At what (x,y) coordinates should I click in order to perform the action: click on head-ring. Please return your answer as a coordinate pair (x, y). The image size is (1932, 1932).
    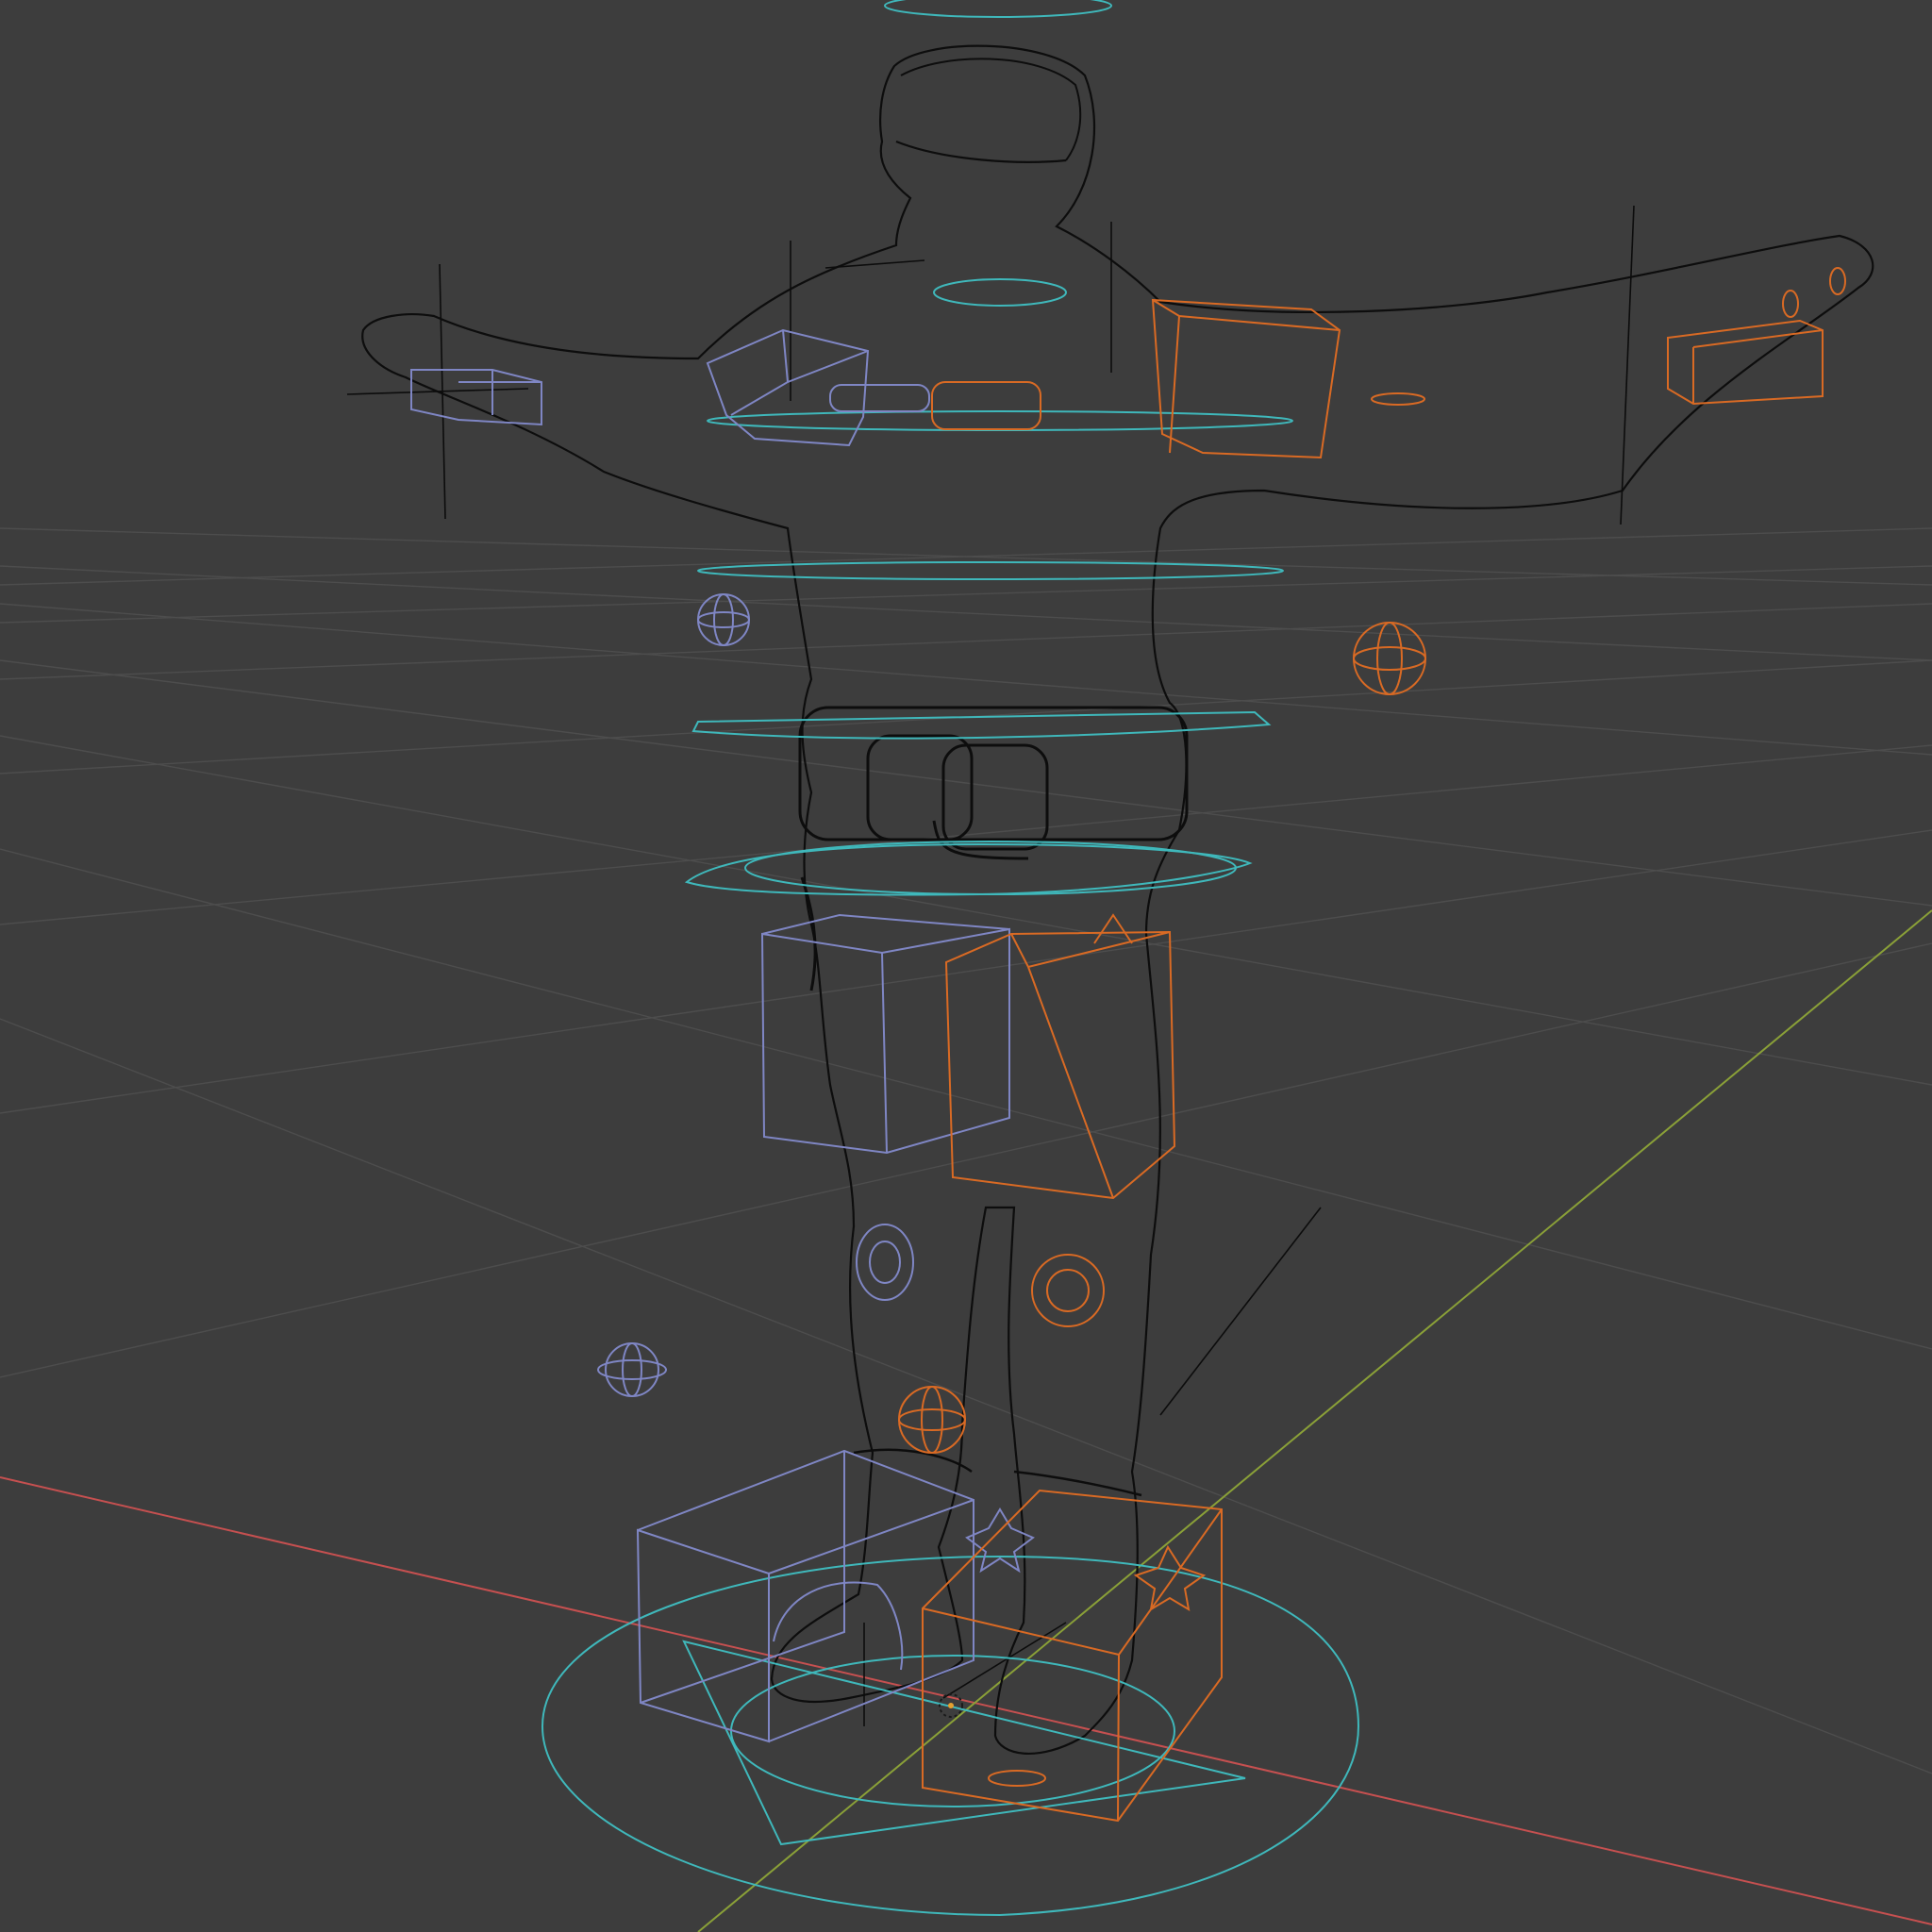
    Looking at the image, I should click on (998, 9).